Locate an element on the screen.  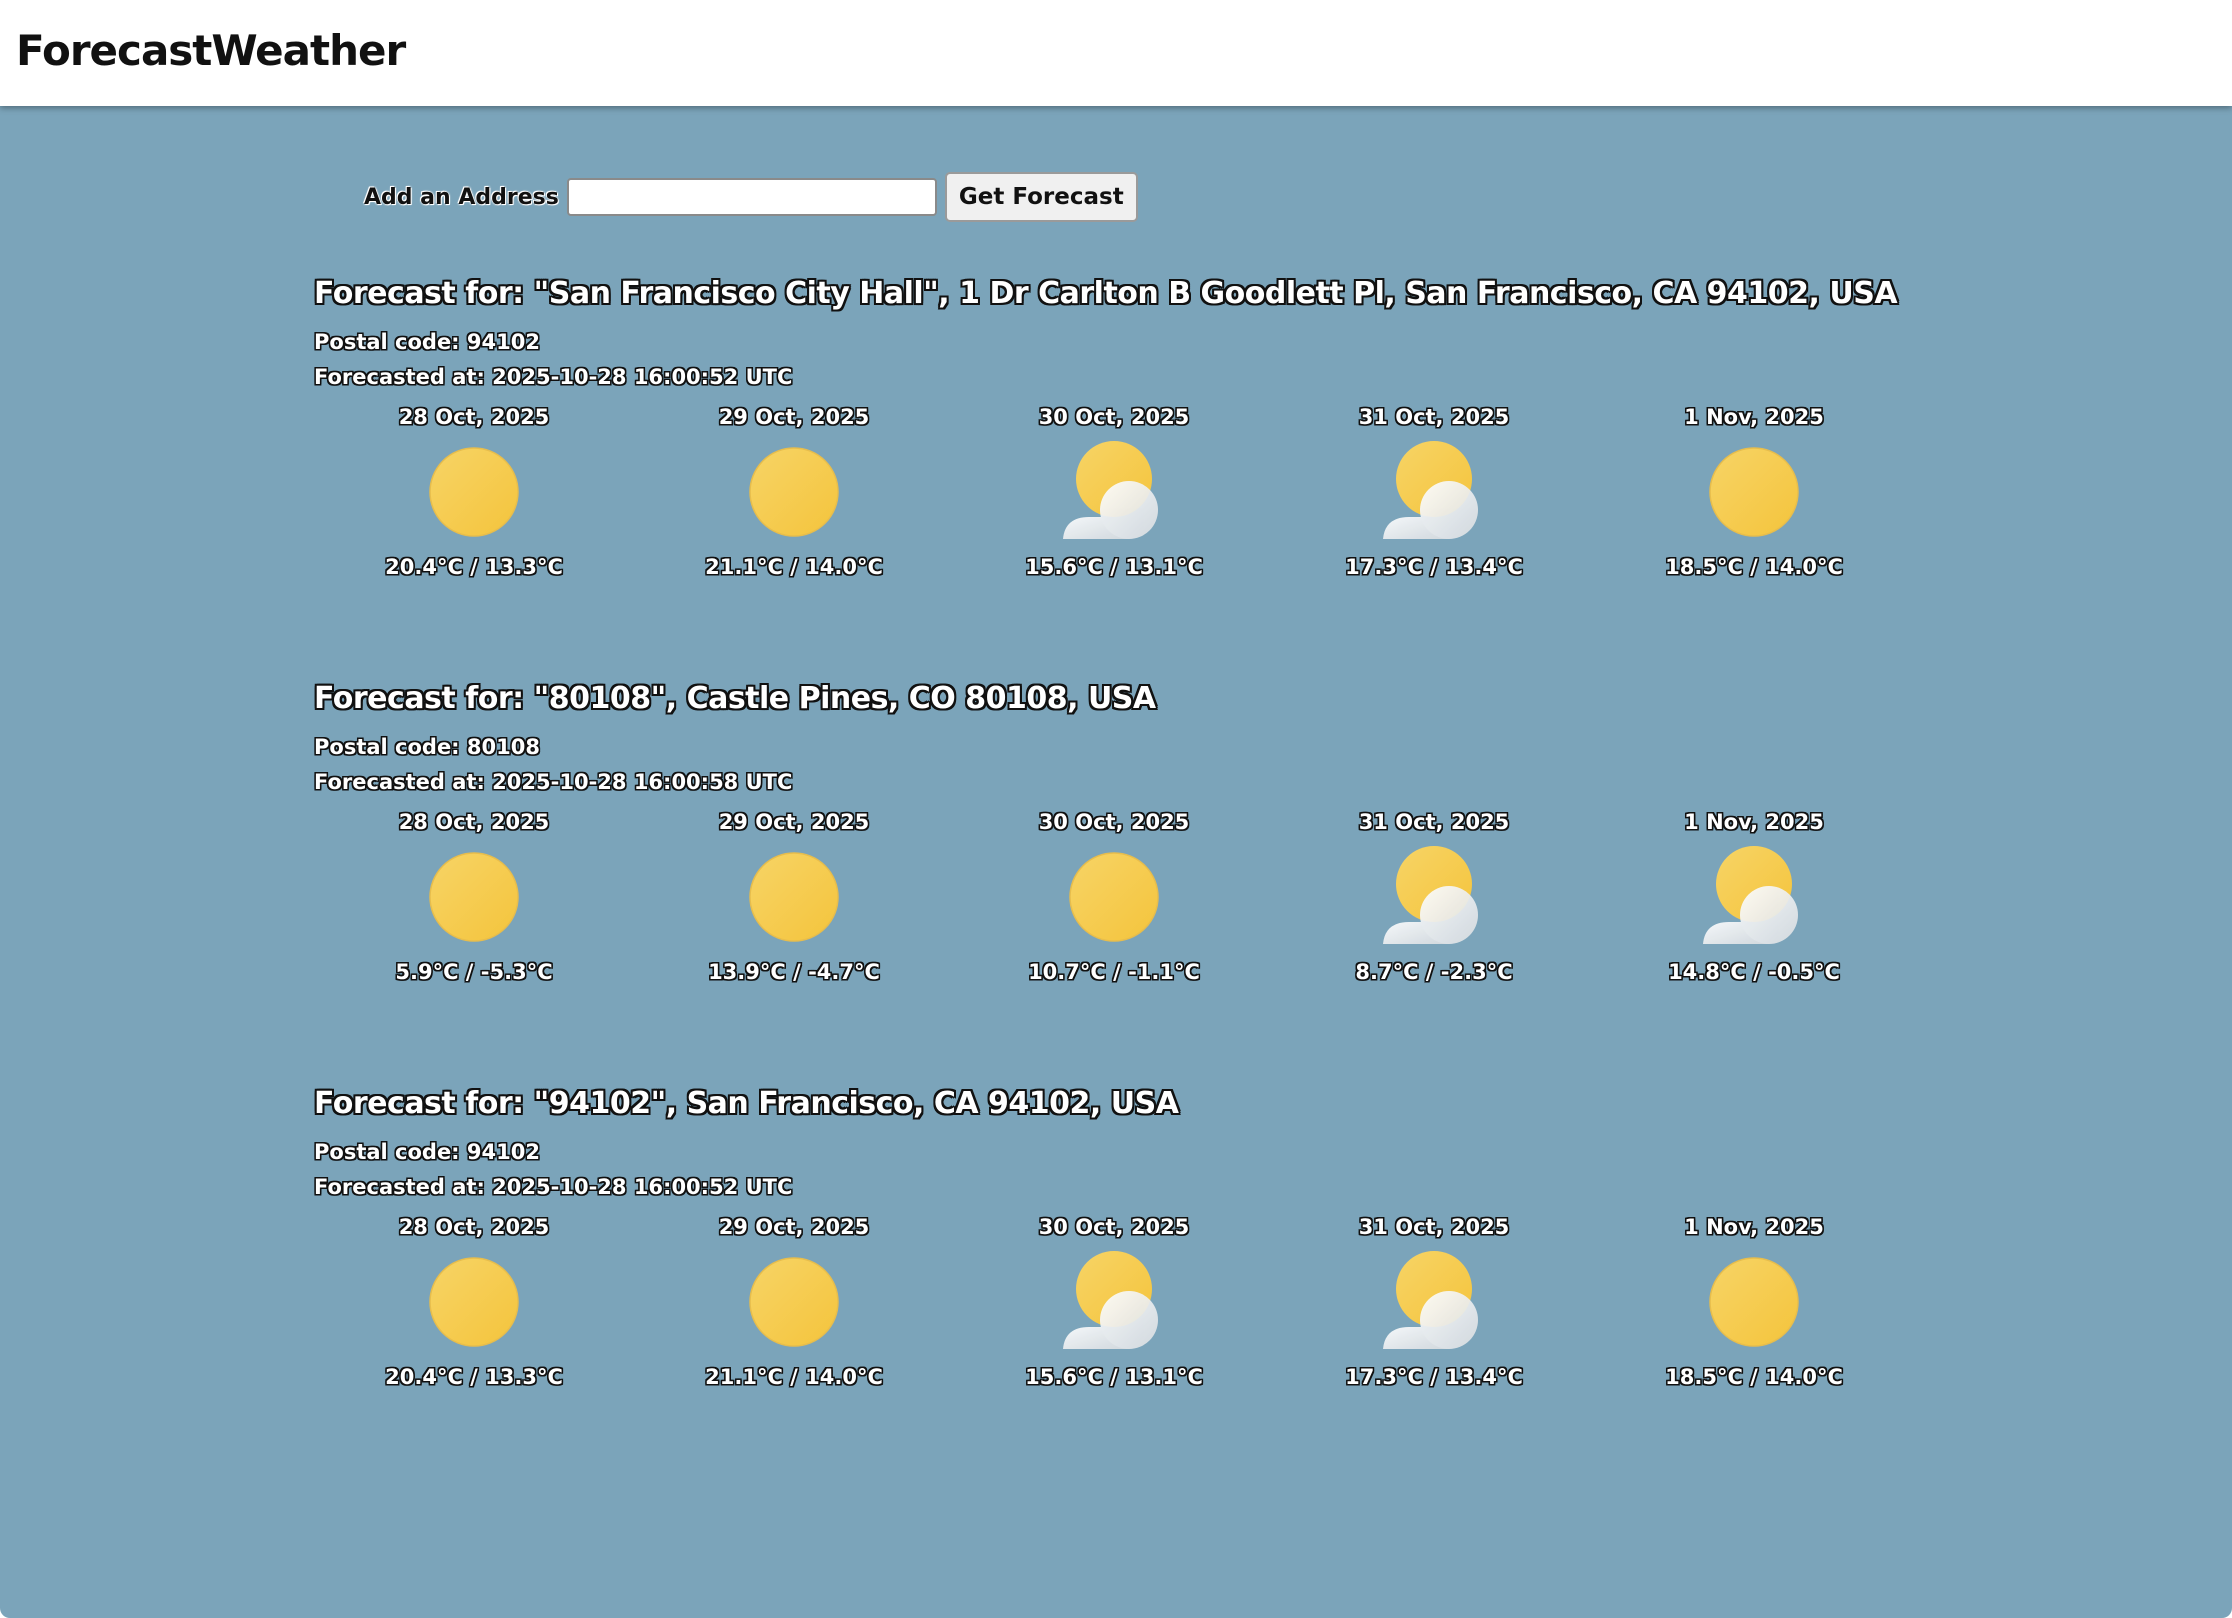
day-temperature: 8.7°C / -2.3°C is located at coordinates (1434, 972).